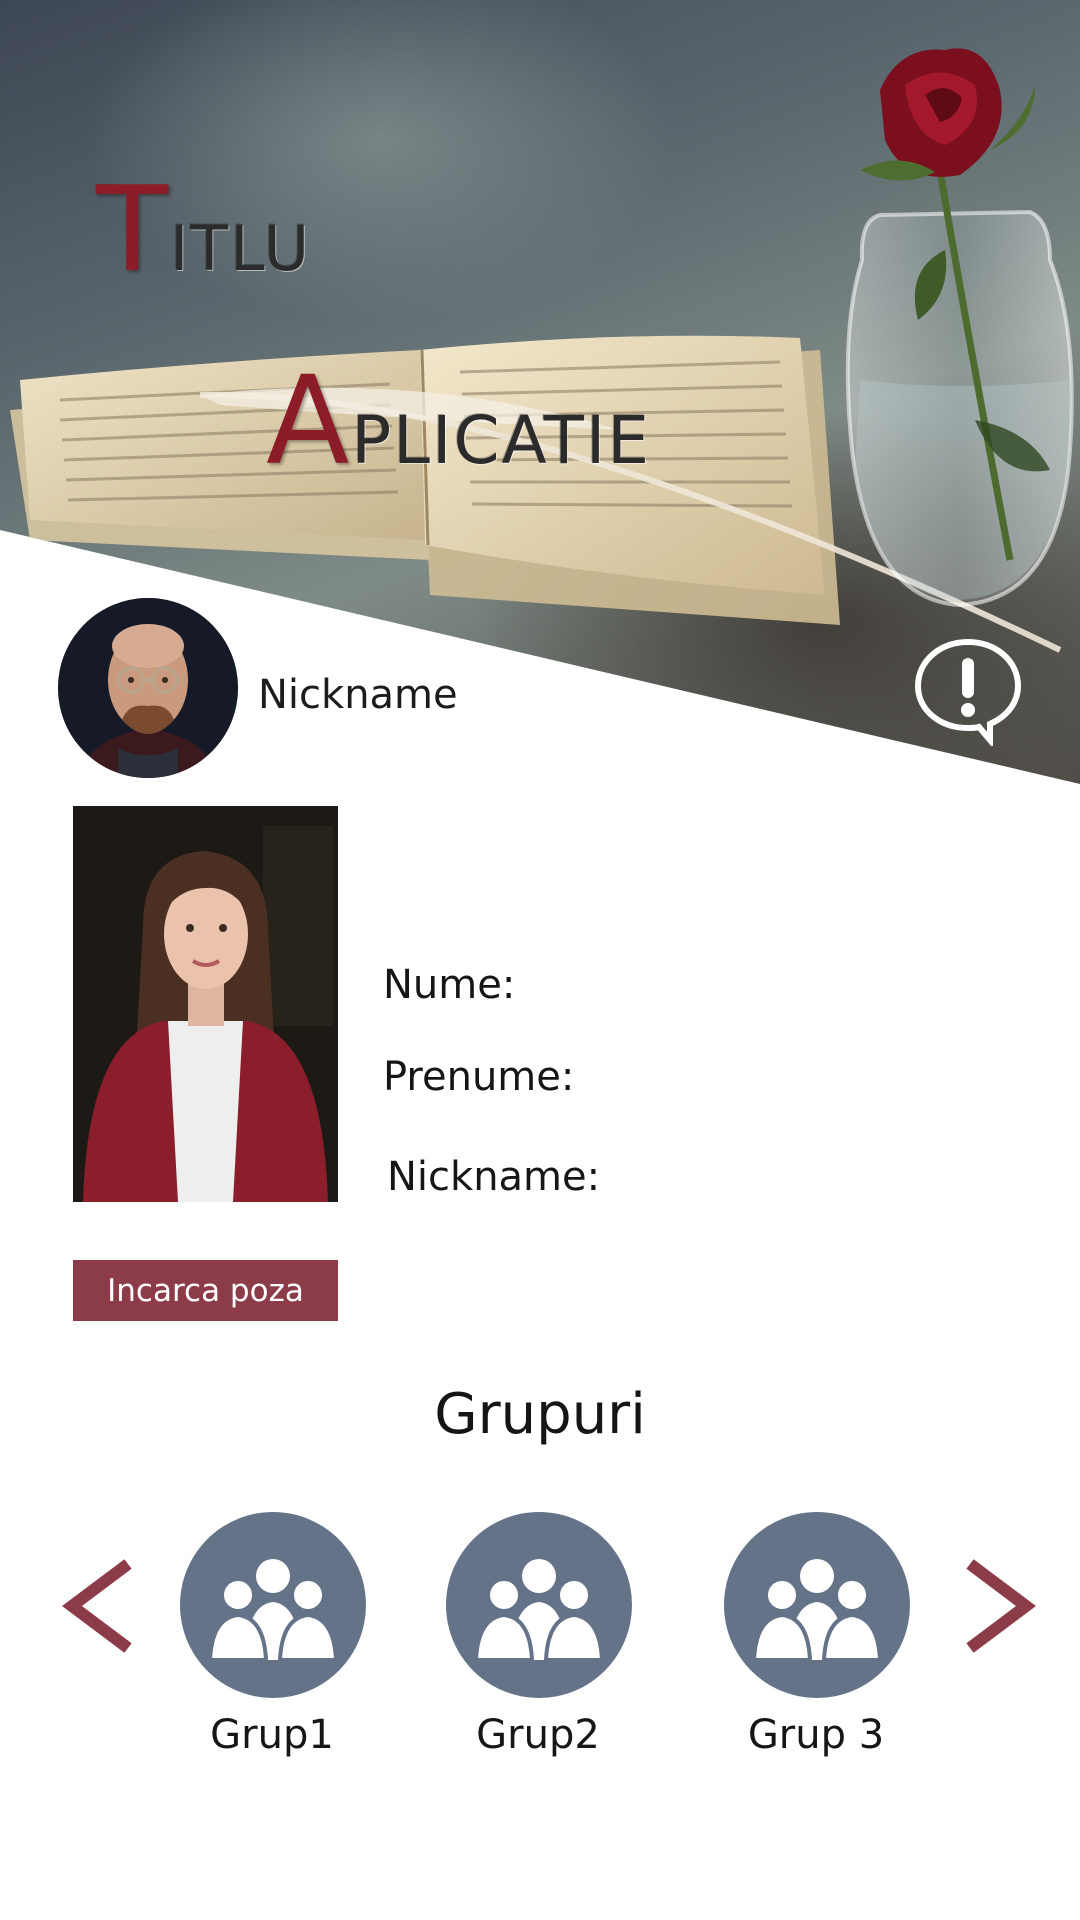 The image size is (1080, 1920). I want to click on profile-photo-image, so click(205, 1004).